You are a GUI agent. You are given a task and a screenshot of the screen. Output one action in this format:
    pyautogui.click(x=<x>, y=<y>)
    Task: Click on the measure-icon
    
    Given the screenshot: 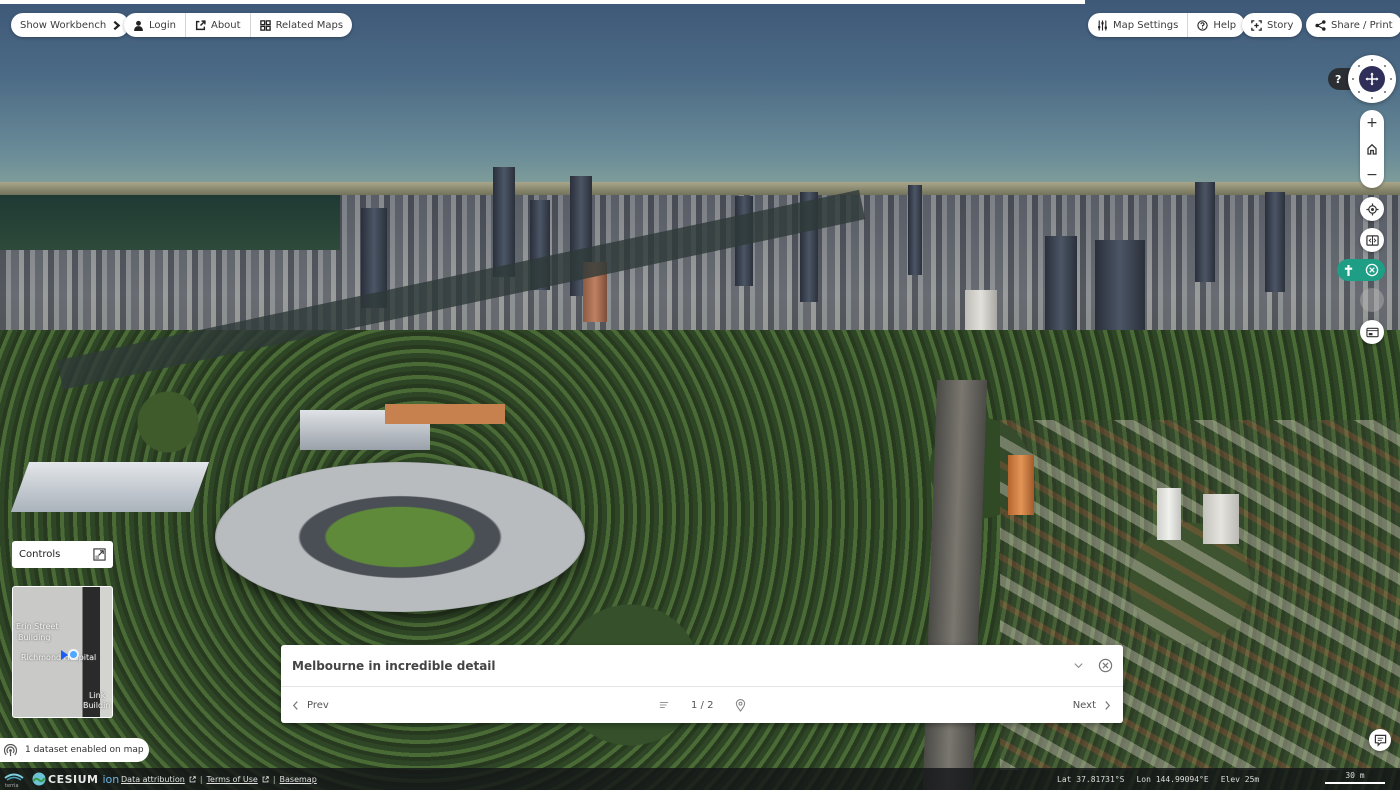 What is the action you would take?
    pyautogui.click(x=1372, y=332)
    